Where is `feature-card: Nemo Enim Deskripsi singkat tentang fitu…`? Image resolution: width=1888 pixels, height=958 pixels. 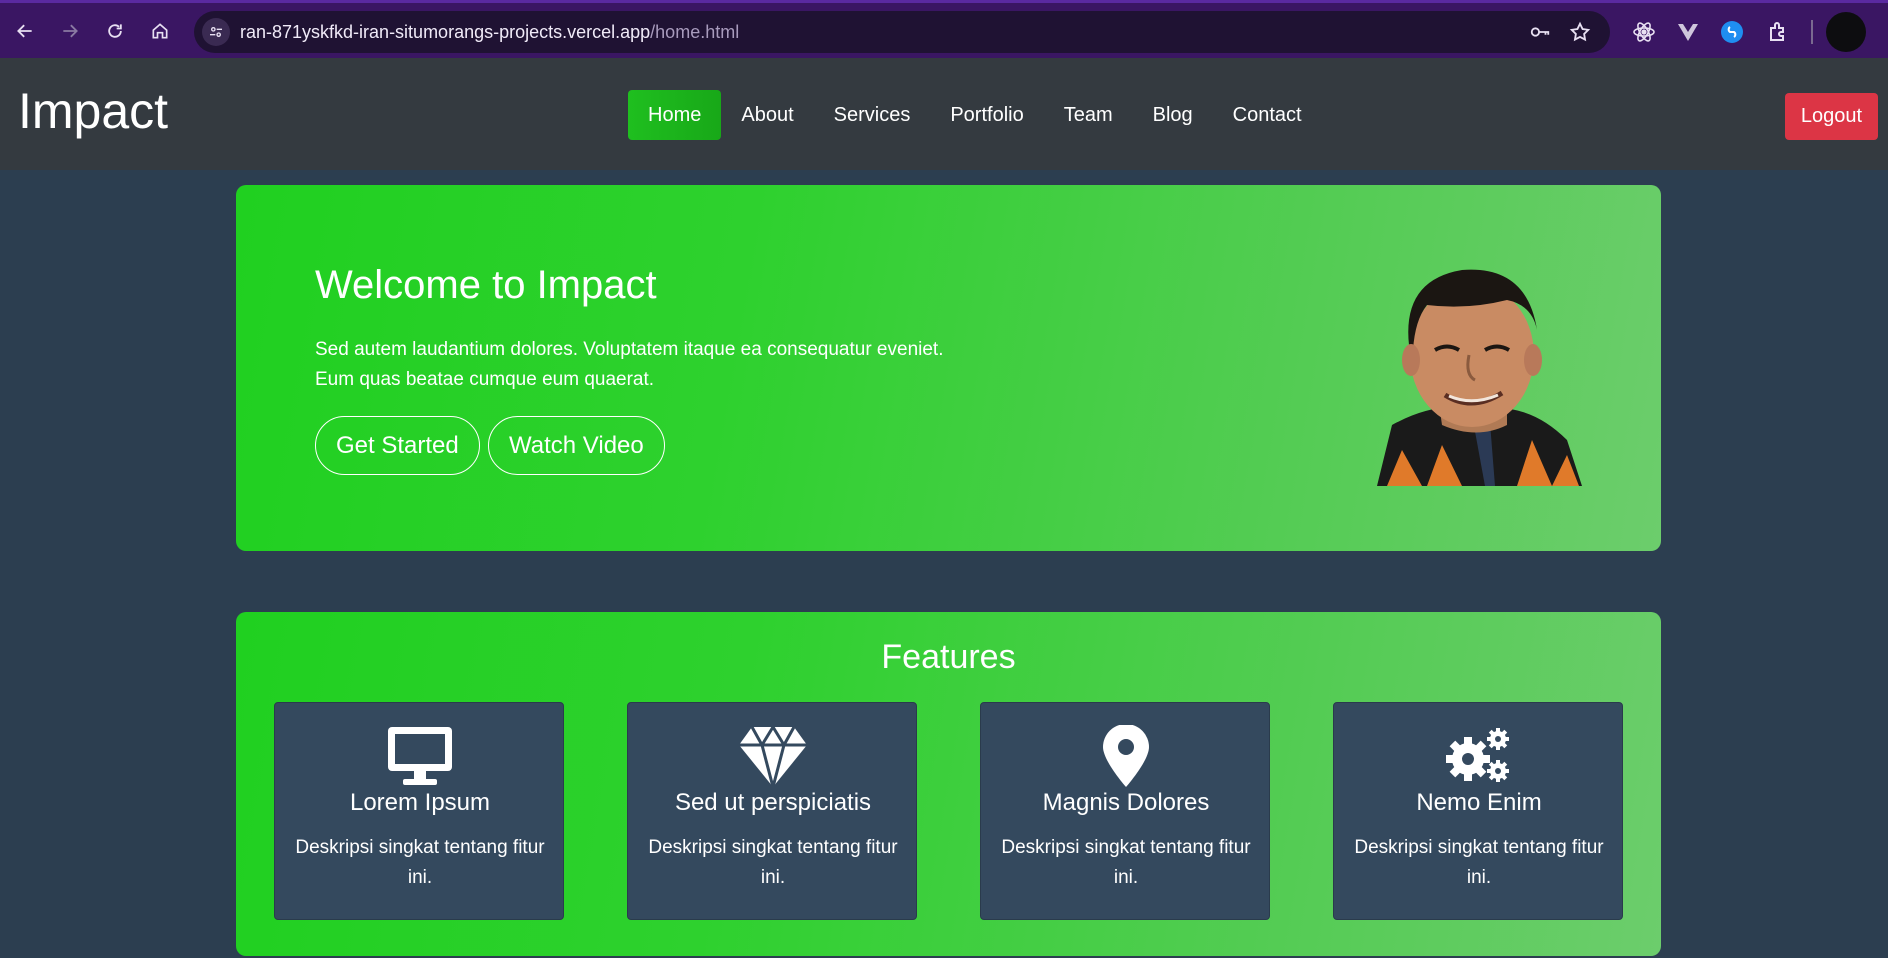
feature-card: Nemo Enim Deskripsi singkat tentang fitu… is located at coordinates (1478, 811).